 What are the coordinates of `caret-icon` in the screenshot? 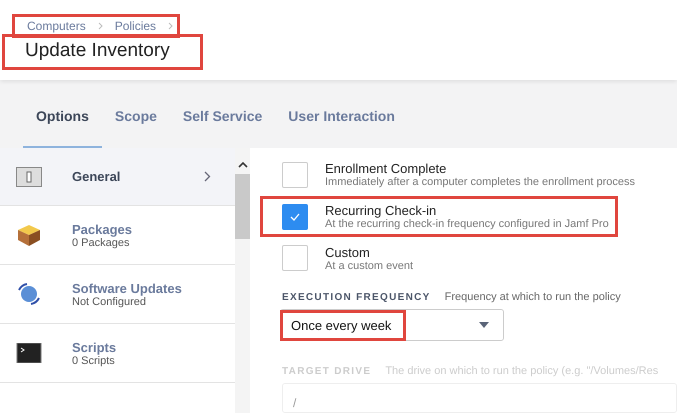 It's located at (484, 325).